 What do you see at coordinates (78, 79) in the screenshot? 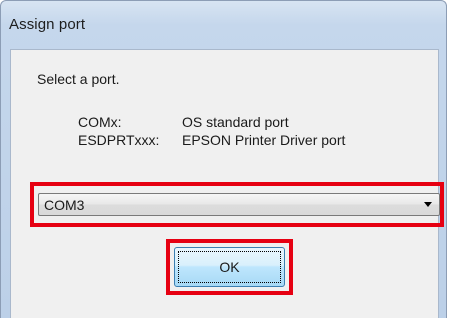
I see `select-port-prompt: Select a port.` at bounding box center [78, 79].